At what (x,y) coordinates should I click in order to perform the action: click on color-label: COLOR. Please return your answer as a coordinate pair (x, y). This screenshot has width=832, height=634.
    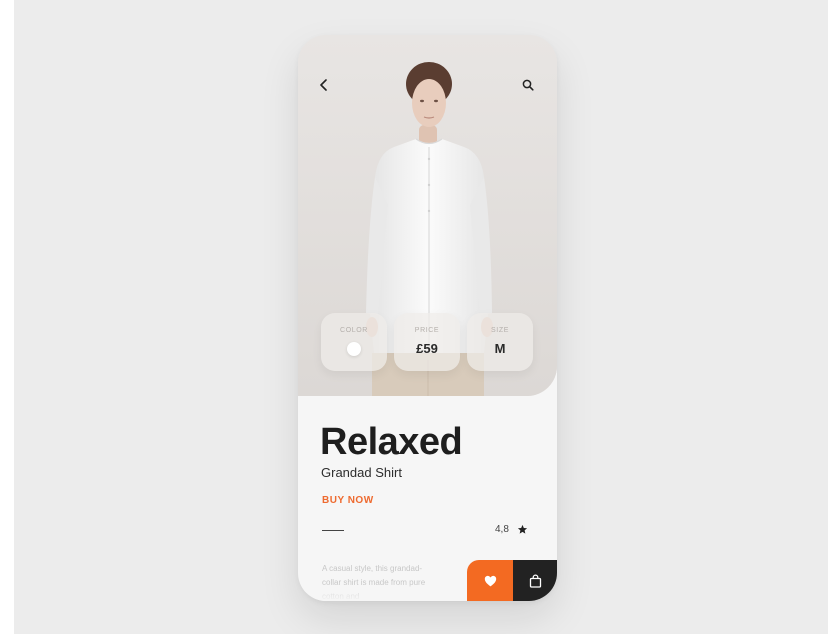
    Looking at the image, I should click on (354, 330).